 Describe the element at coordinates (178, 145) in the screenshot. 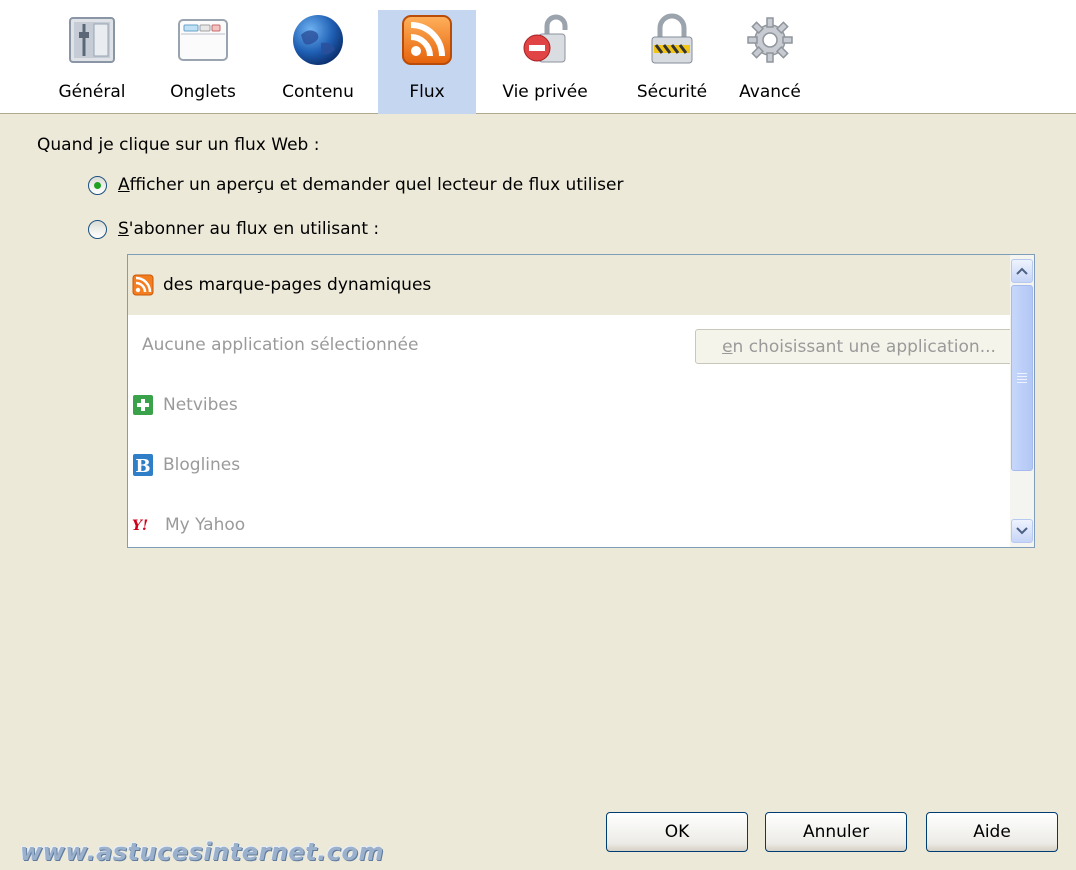

I see `feed-click-heading: Quand je clique sur un flux Web :` at that location.